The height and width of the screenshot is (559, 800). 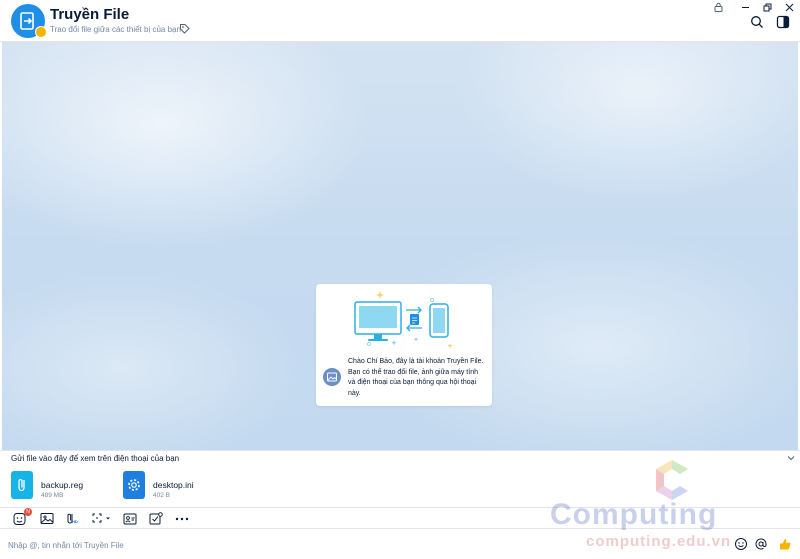 I want to click on tag-icon, so click(x=184, y=28).